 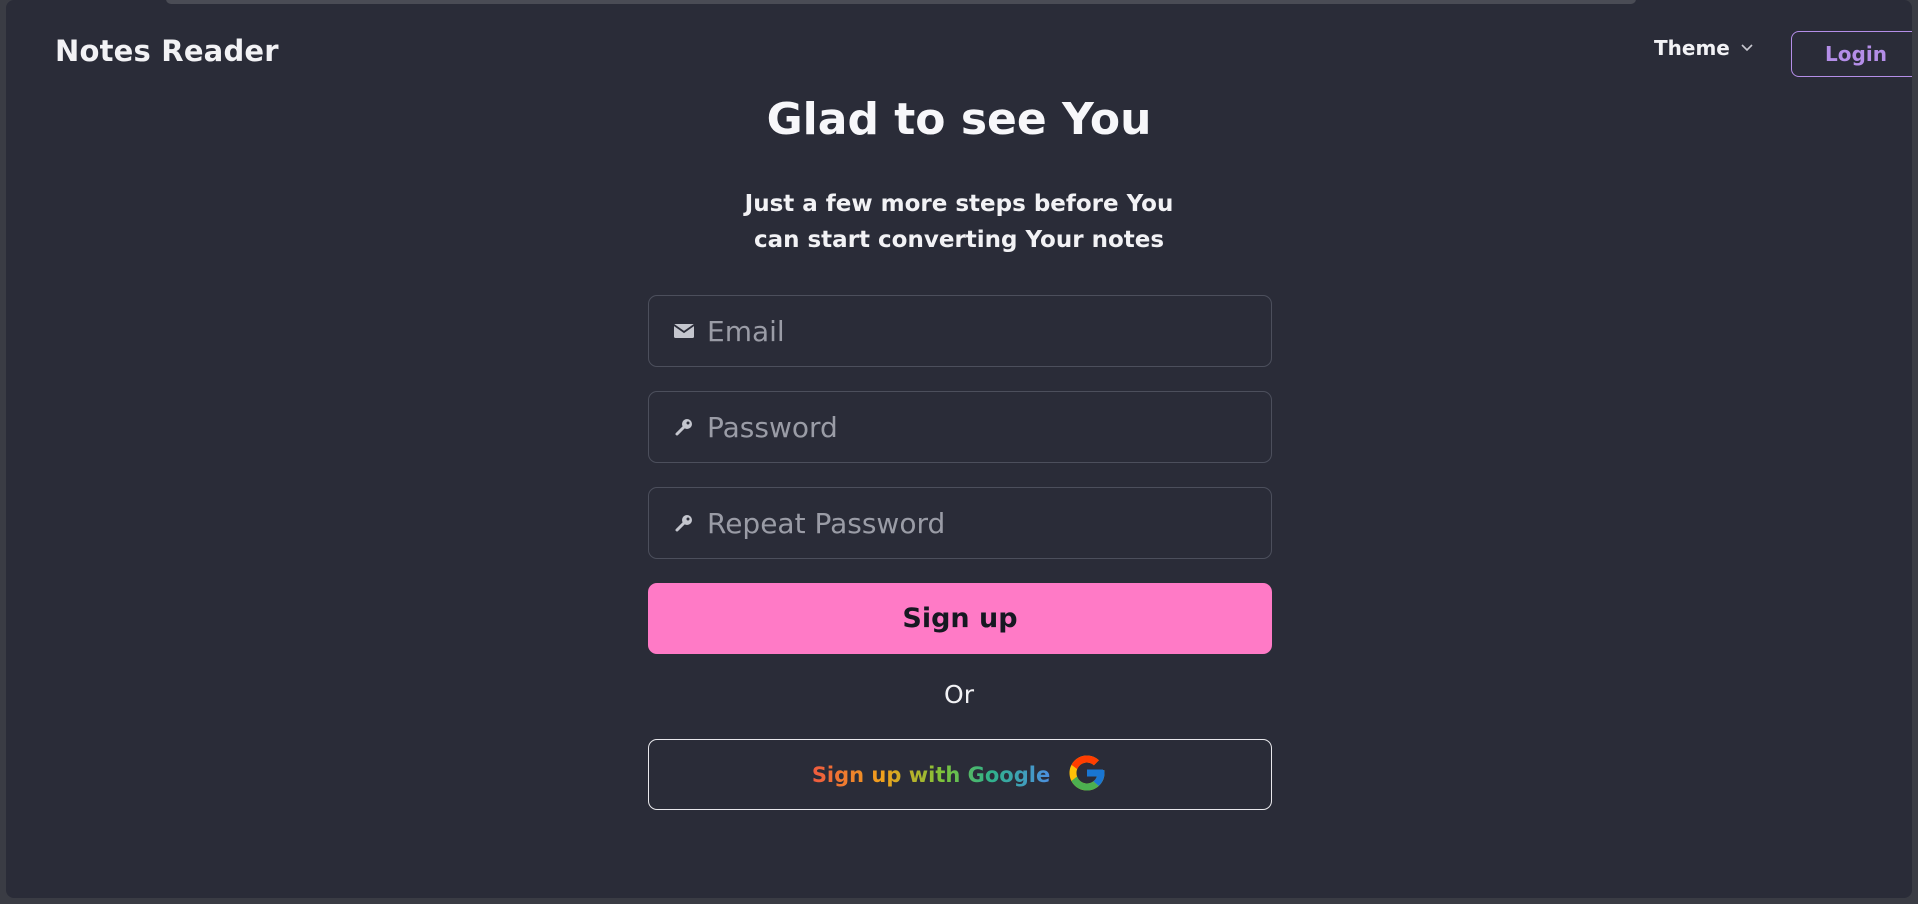 I want to click on email-field, so click(x=960, y=331).